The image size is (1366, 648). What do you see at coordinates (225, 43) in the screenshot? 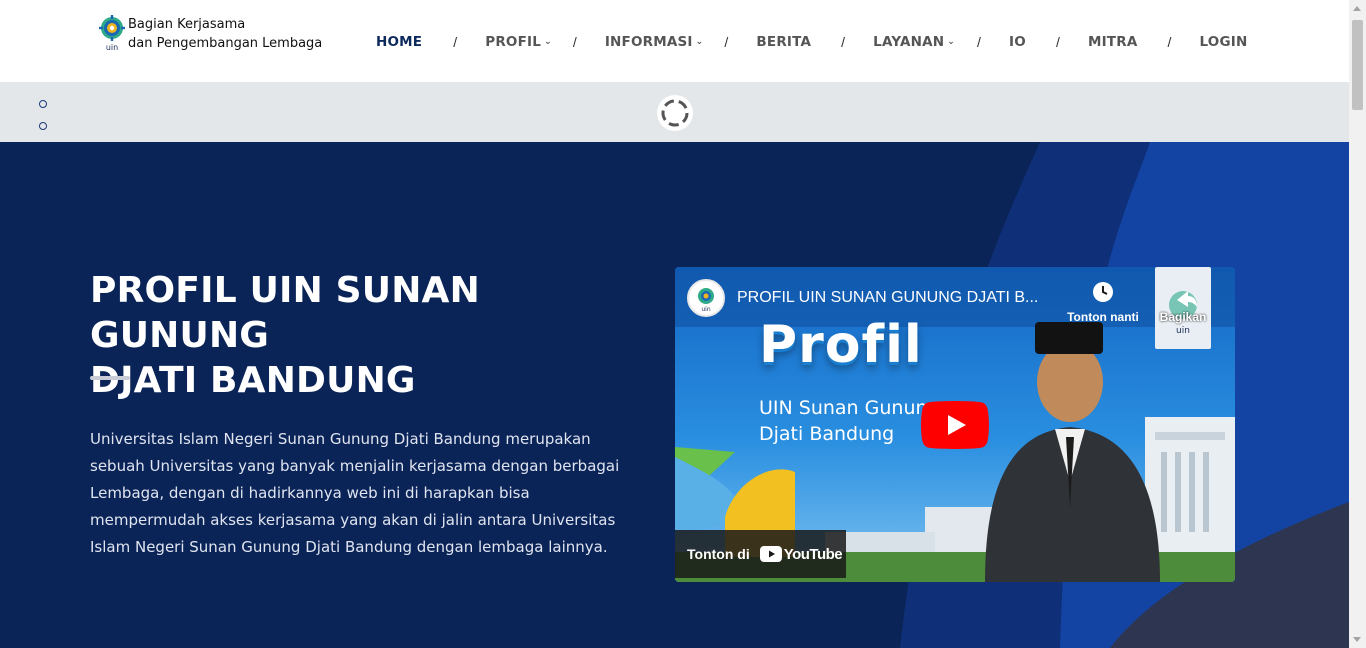
I see `logo-line-2: dan Pengembangan Lembaga` at bounding box center [225, 43].